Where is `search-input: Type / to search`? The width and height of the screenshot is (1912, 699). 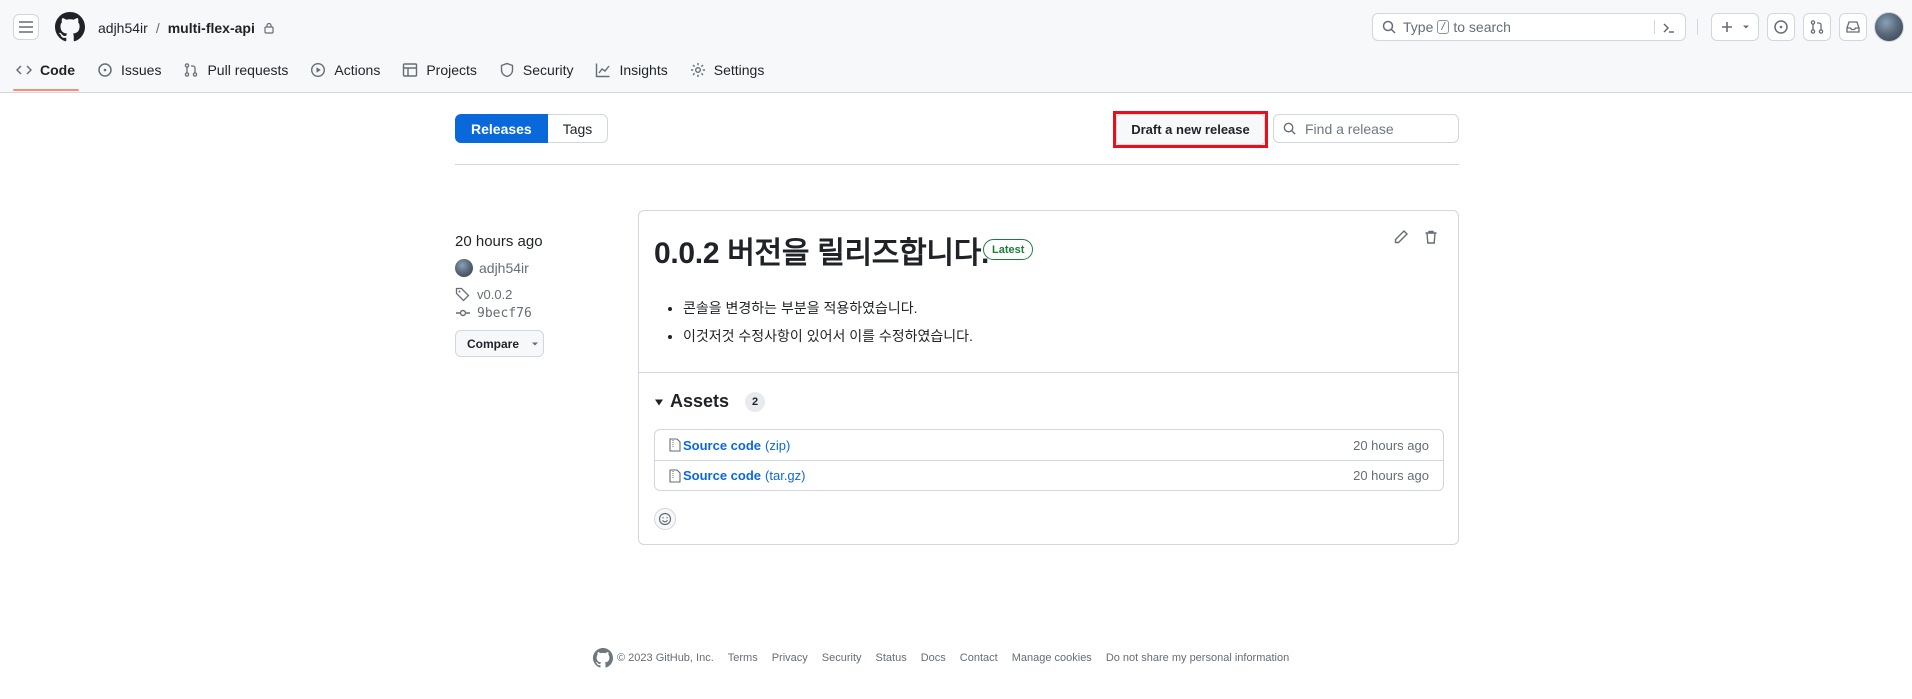 search-input: Type / to search is located at coordinates (1529, 27).